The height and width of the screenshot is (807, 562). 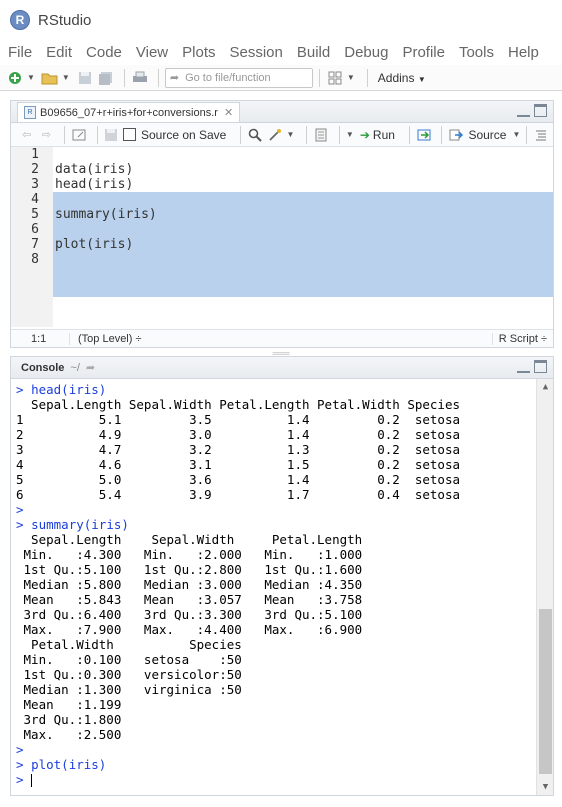 I want to click on line-number: 5, so click(x=35, y=214).